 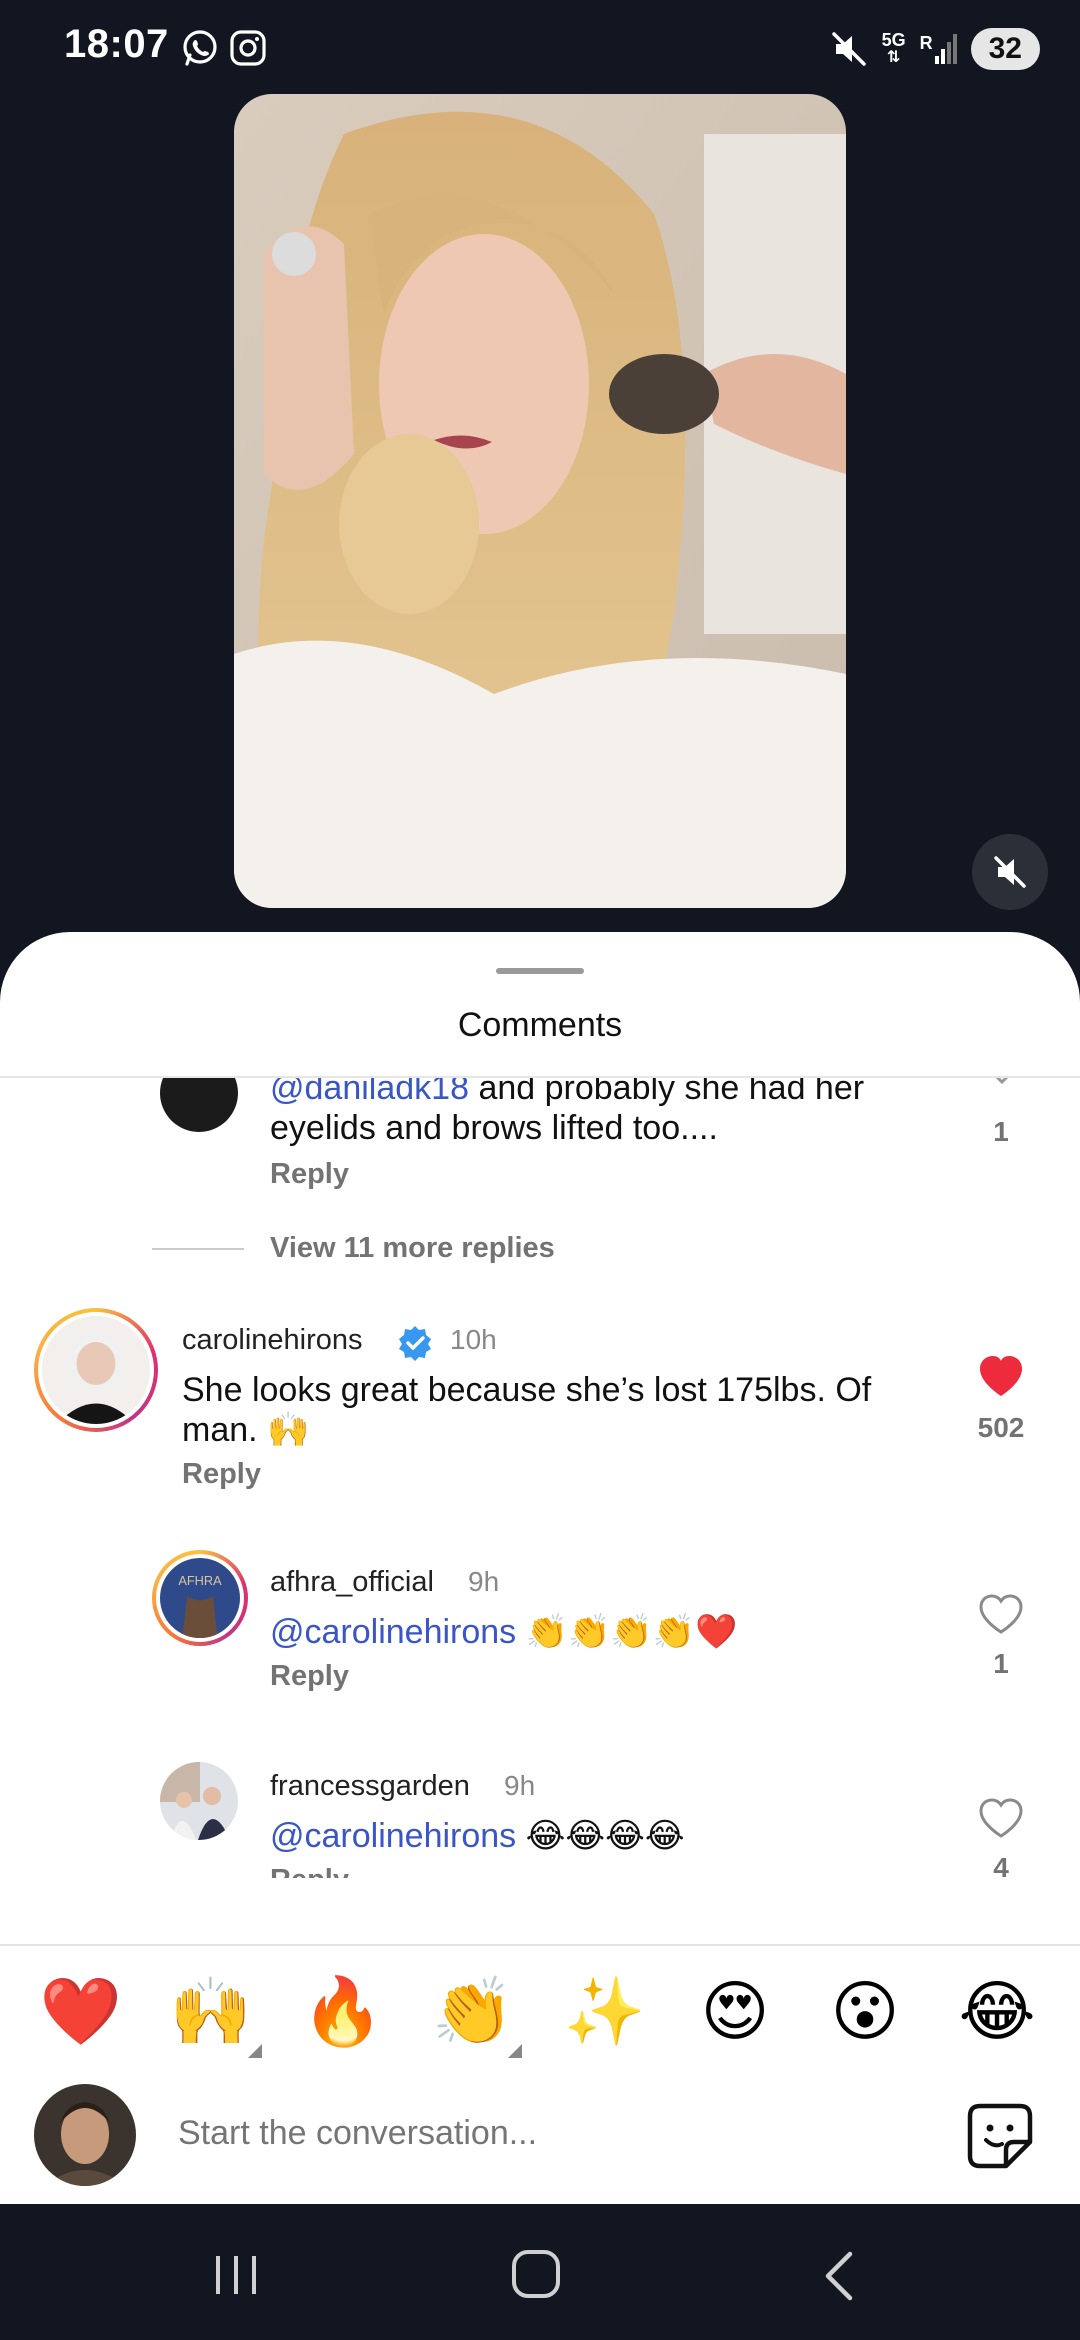 I want to click on mute-icon, so click(x=848, y=49).